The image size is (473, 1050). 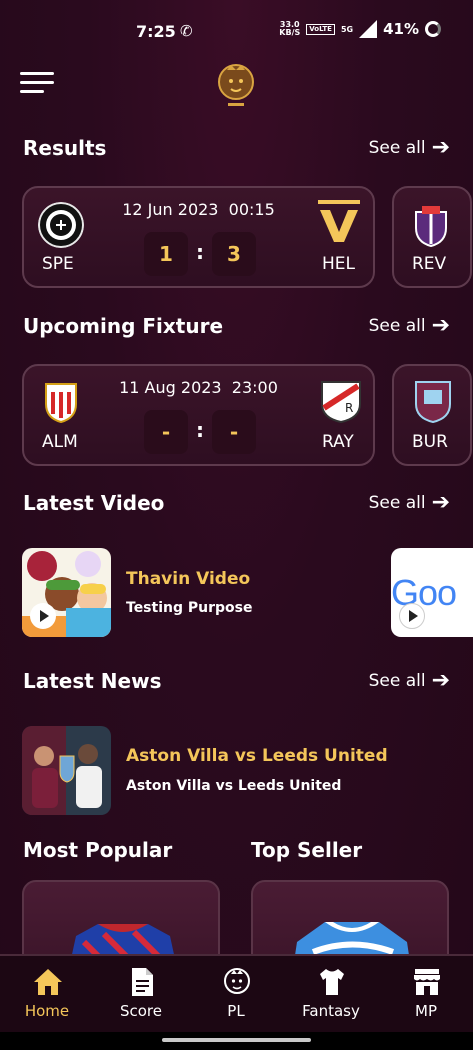 What do you see at coordinates (237, 981) in the screenshot?
I see `lion-logo-icon` at bounding box center [237, 981].